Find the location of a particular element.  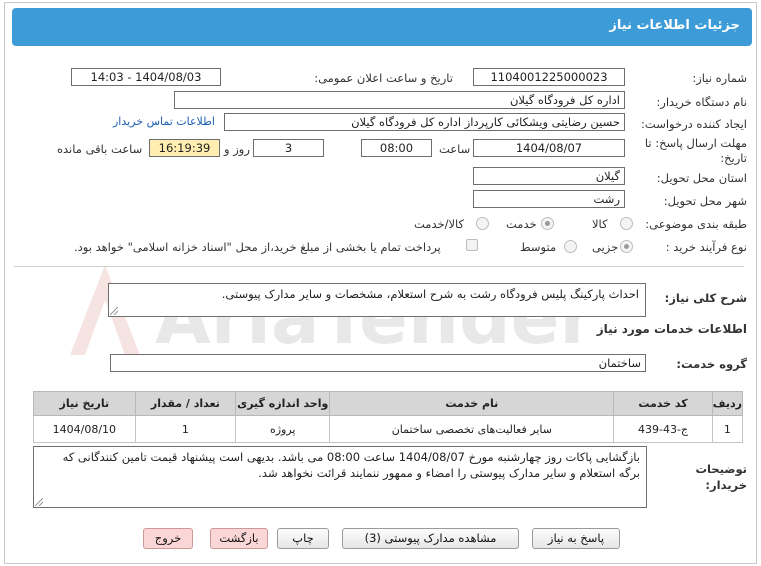

back-button: بازگشت is located at coordinates (239, 538).